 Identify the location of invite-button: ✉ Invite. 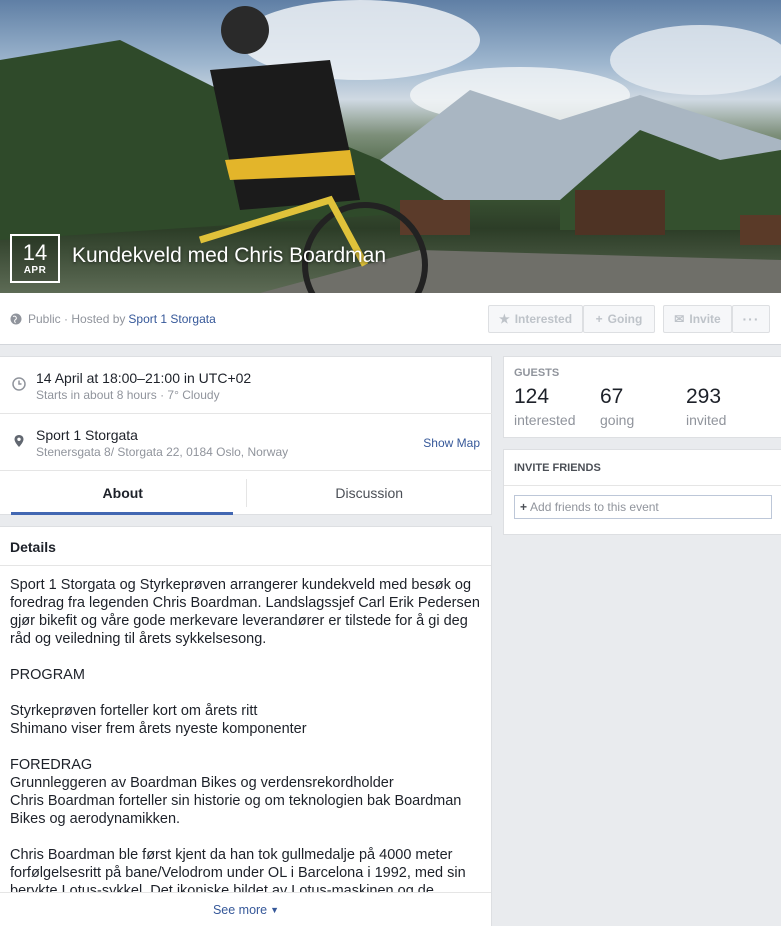
(697, 319).